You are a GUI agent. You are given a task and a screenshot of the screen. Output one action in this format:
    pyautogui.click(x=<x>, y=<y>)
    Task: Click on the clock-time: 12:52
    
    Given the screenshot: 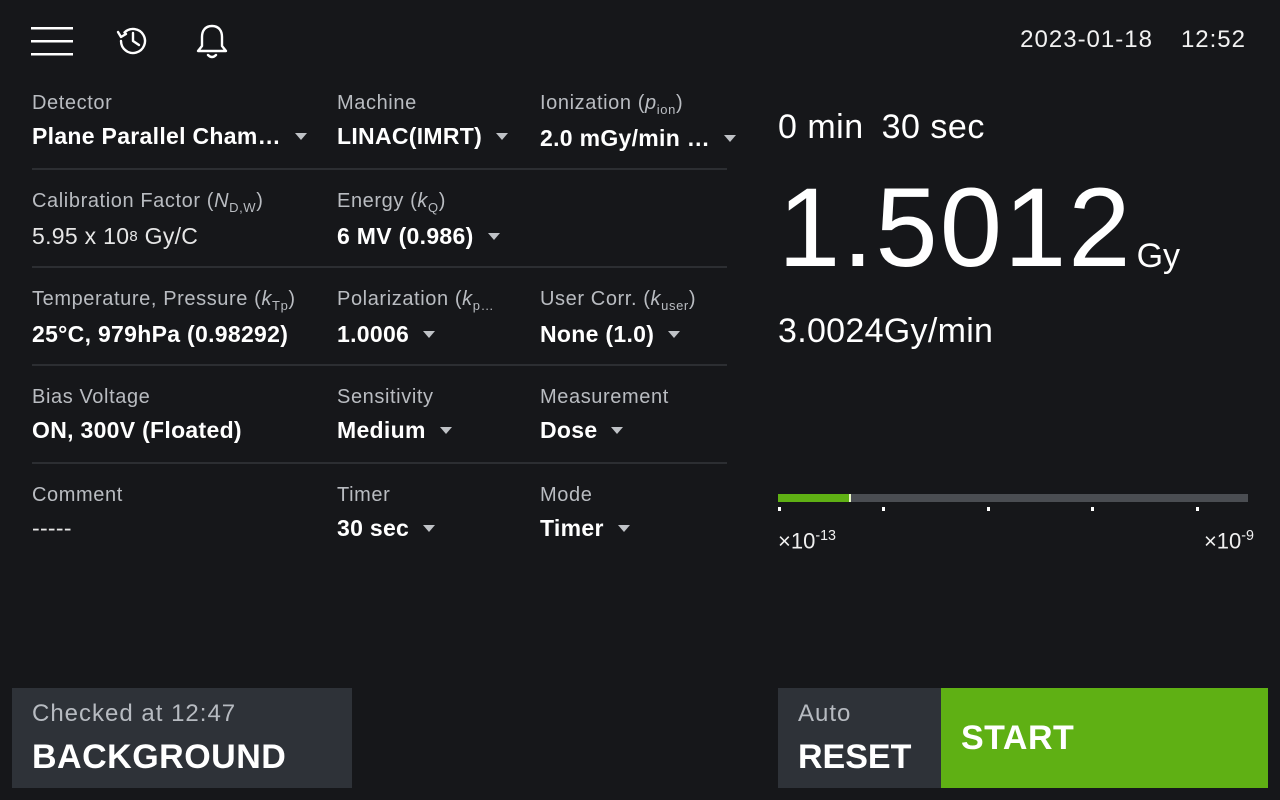 What is the action you would take?
    pyautogui.click(x=1213, y=39)
    